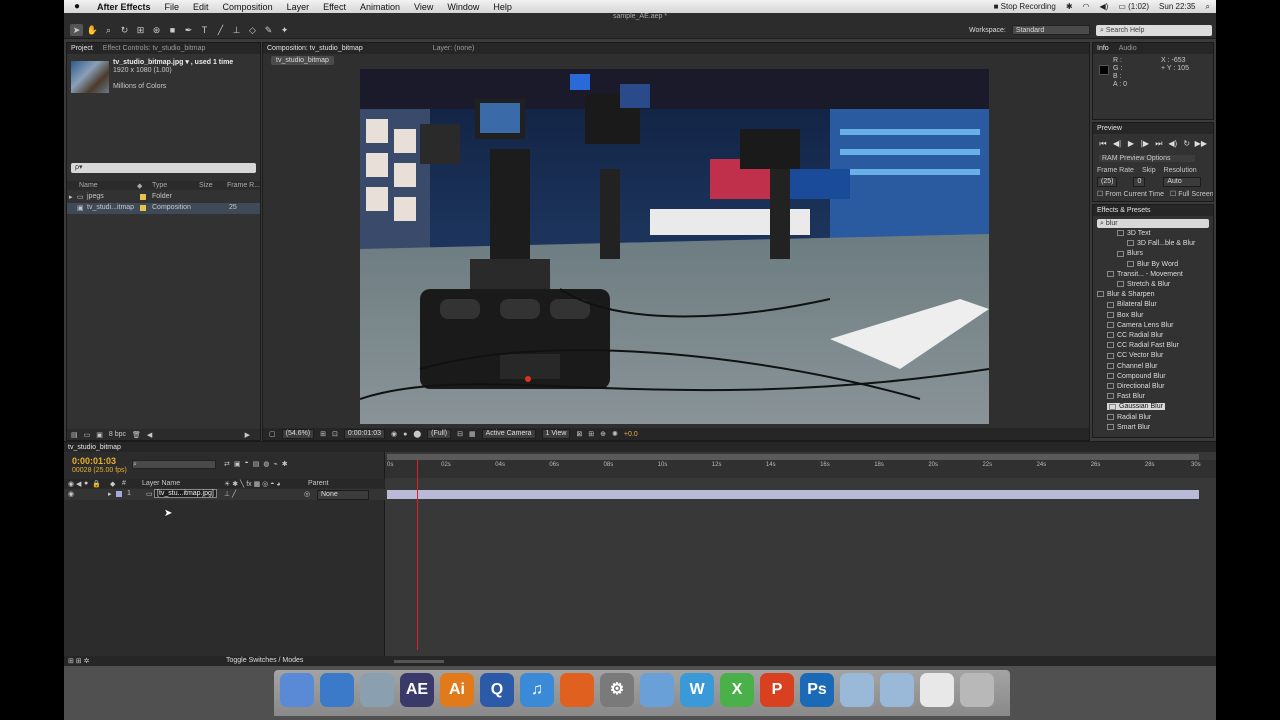 This screenshot has height=720, width=1280. What do you see at coordinates (237, 464) in the screenshot?
I see `draft-3d-icon: ▣` at bounding box center [237, 464].